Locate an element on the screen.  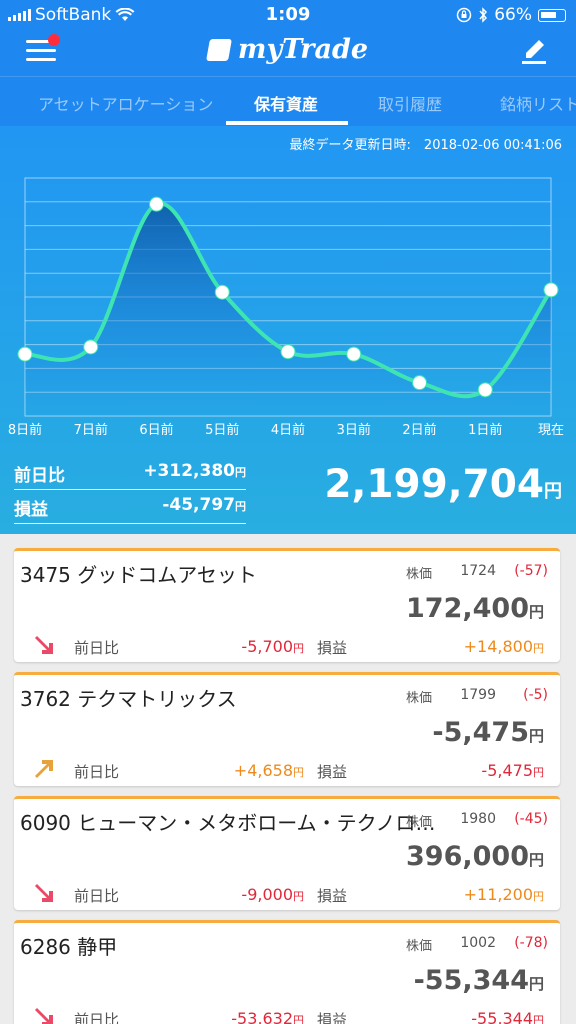
holding-name: 6286 静甲 is located at coordinates (69, 947).